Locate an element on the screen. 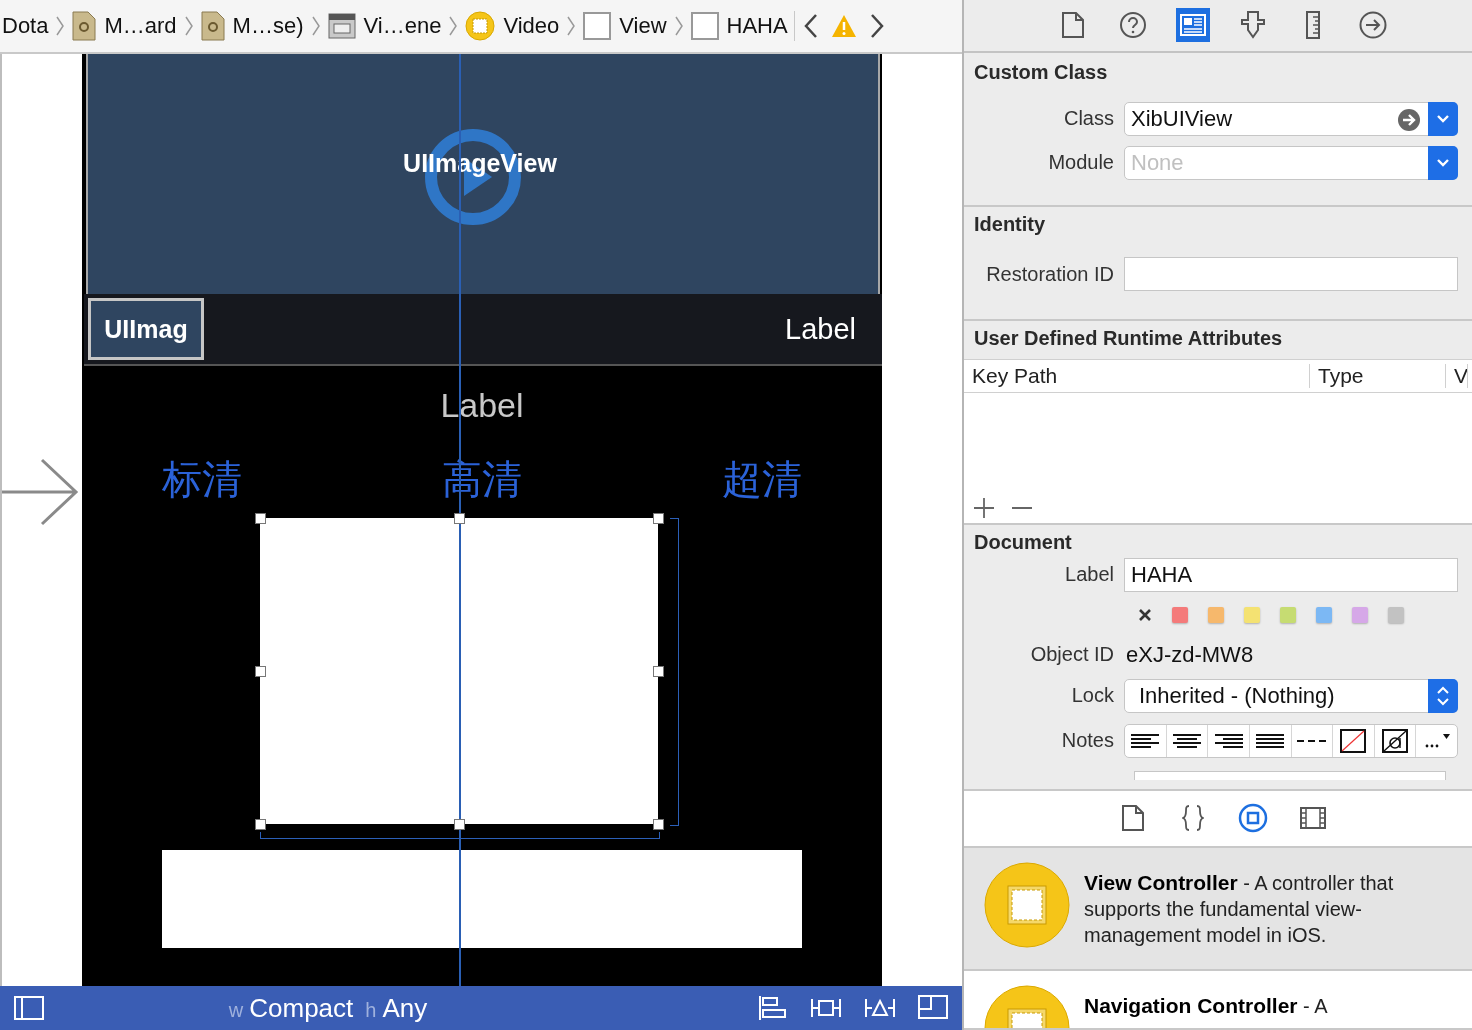 The image size is (1472, 1030). field-label: Module is located at coordinates (1081, 163).